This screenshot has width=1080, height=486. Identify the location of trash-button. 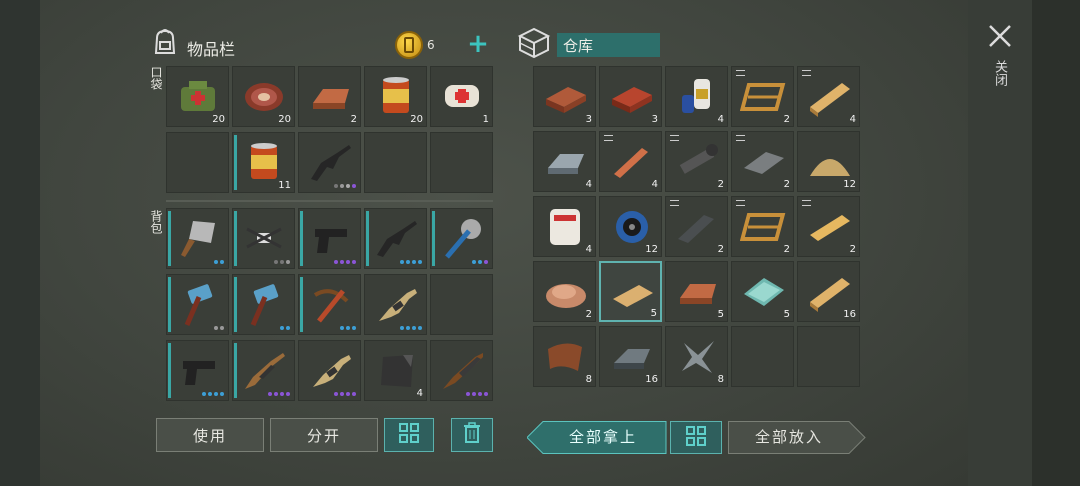
(472, 435).